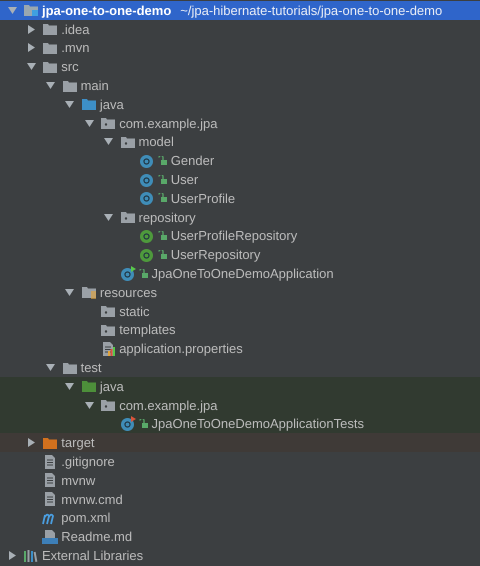  What do you see at coordinates (108, 348) in the screenshot?
I see `properties-file-icon` at bounding box center [108, 348].